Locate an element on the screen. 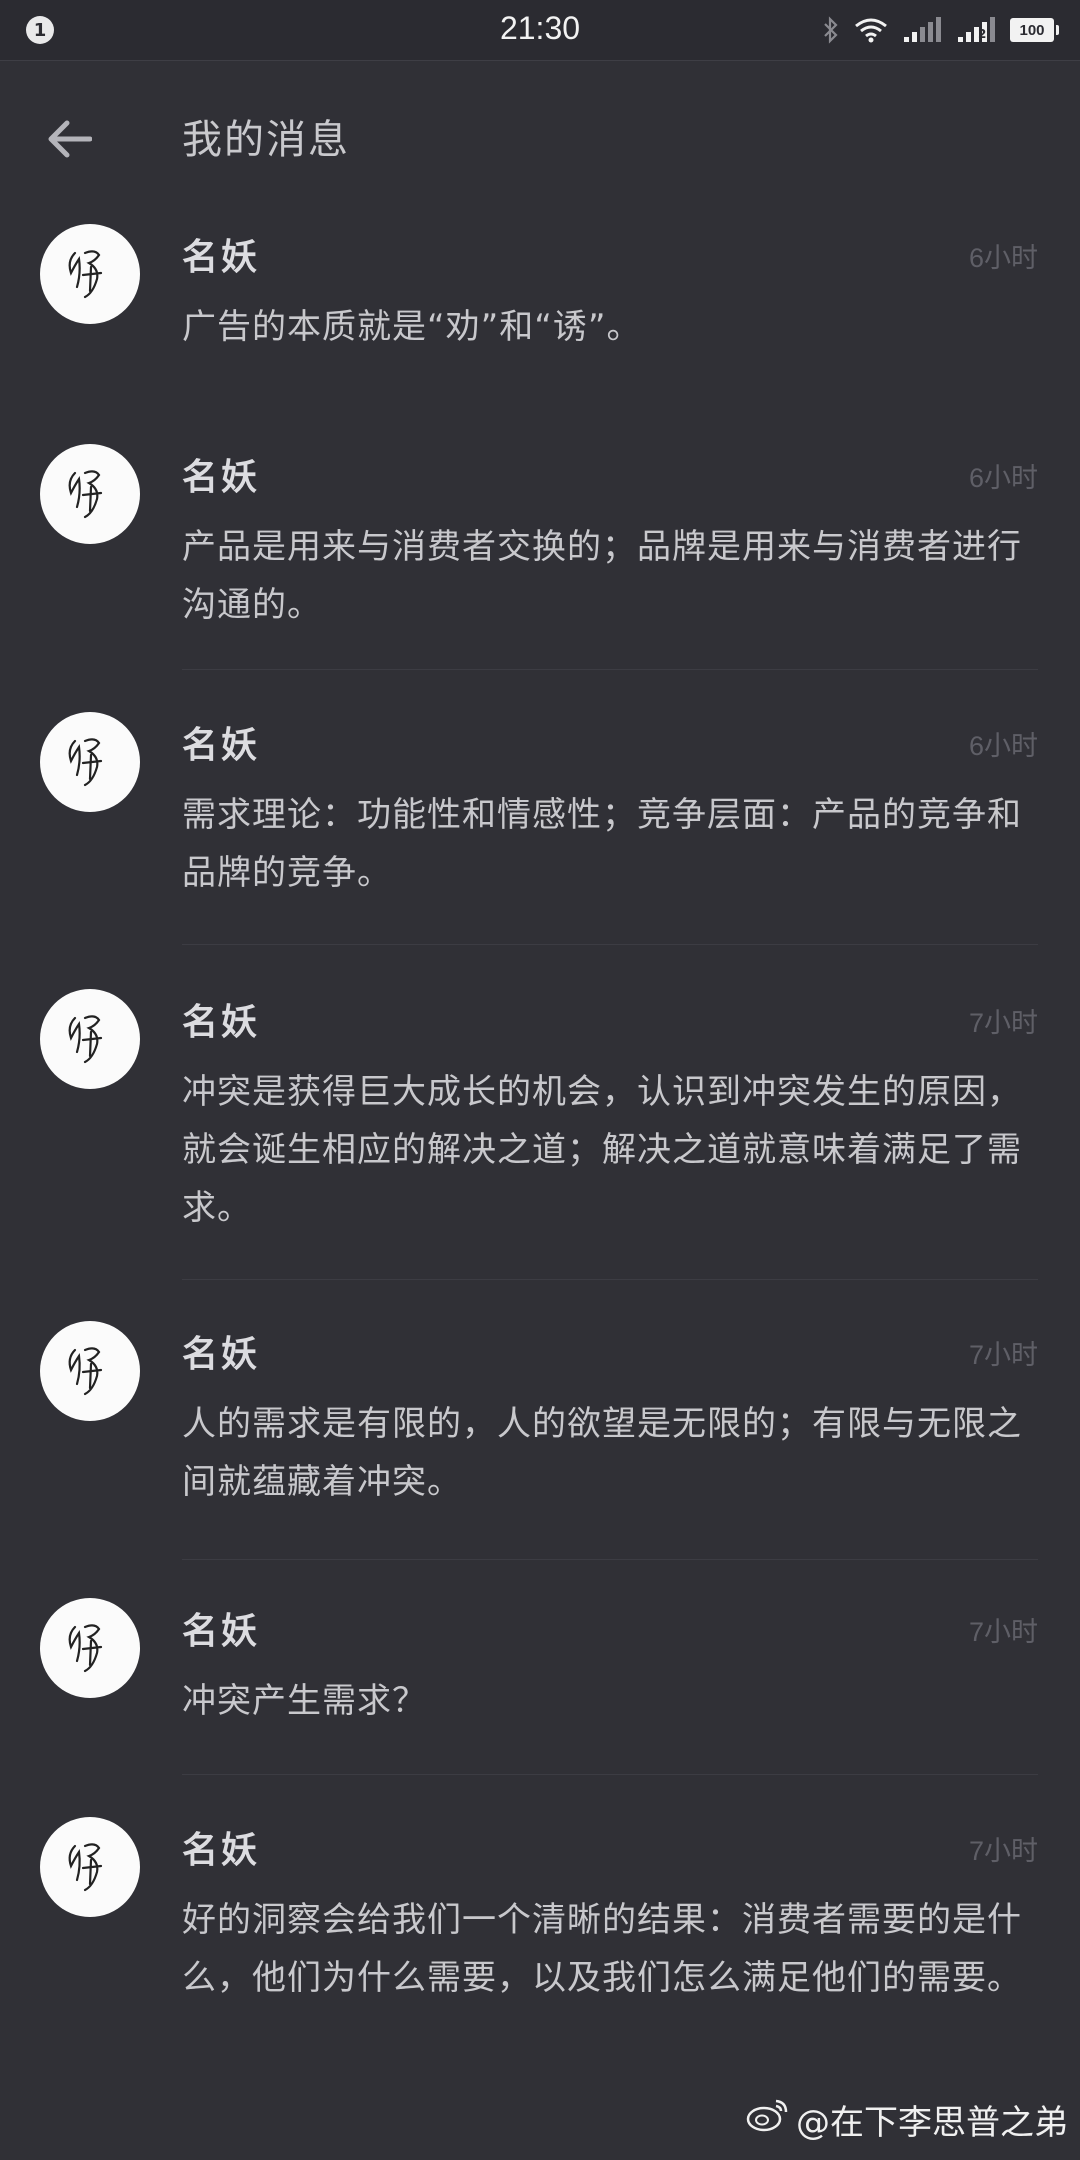  app-header: 我的消息 is located at coordinates (540, 131).